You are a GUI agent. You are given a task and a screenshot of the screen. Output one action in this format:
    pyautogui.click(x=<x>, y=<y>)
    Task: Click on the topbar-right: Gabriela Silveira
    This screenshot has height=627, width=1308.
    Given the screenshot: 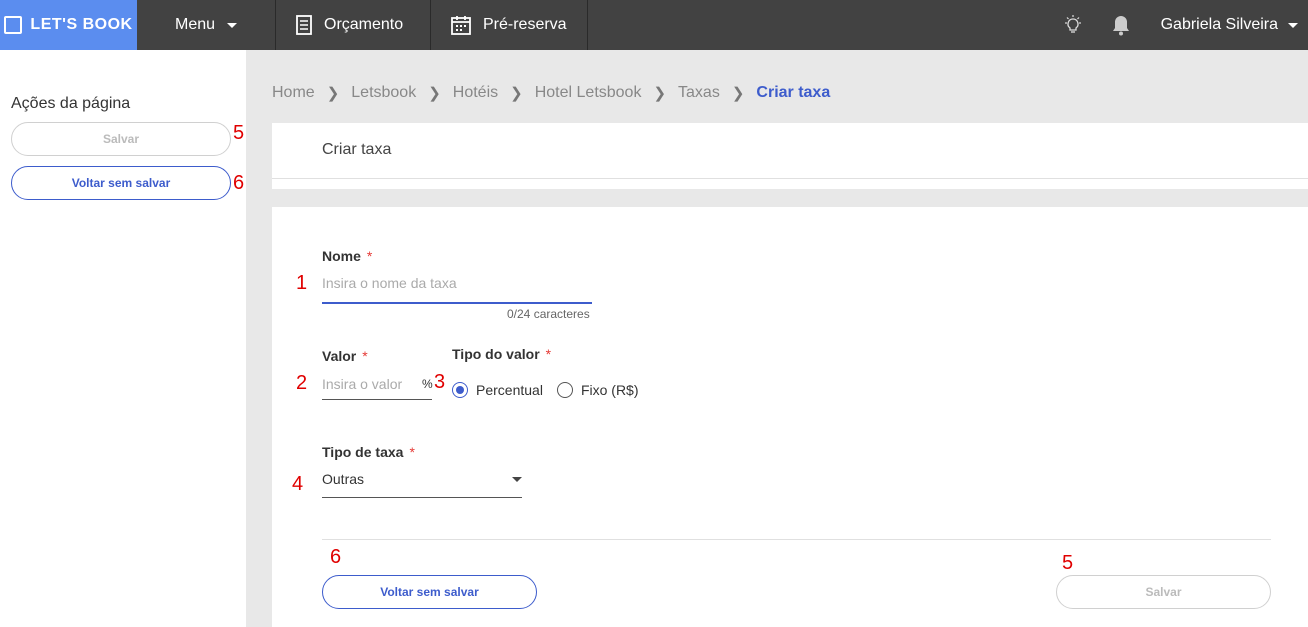 What is the action you would take?
    pyautogui.click(x=1178, y=25)
    